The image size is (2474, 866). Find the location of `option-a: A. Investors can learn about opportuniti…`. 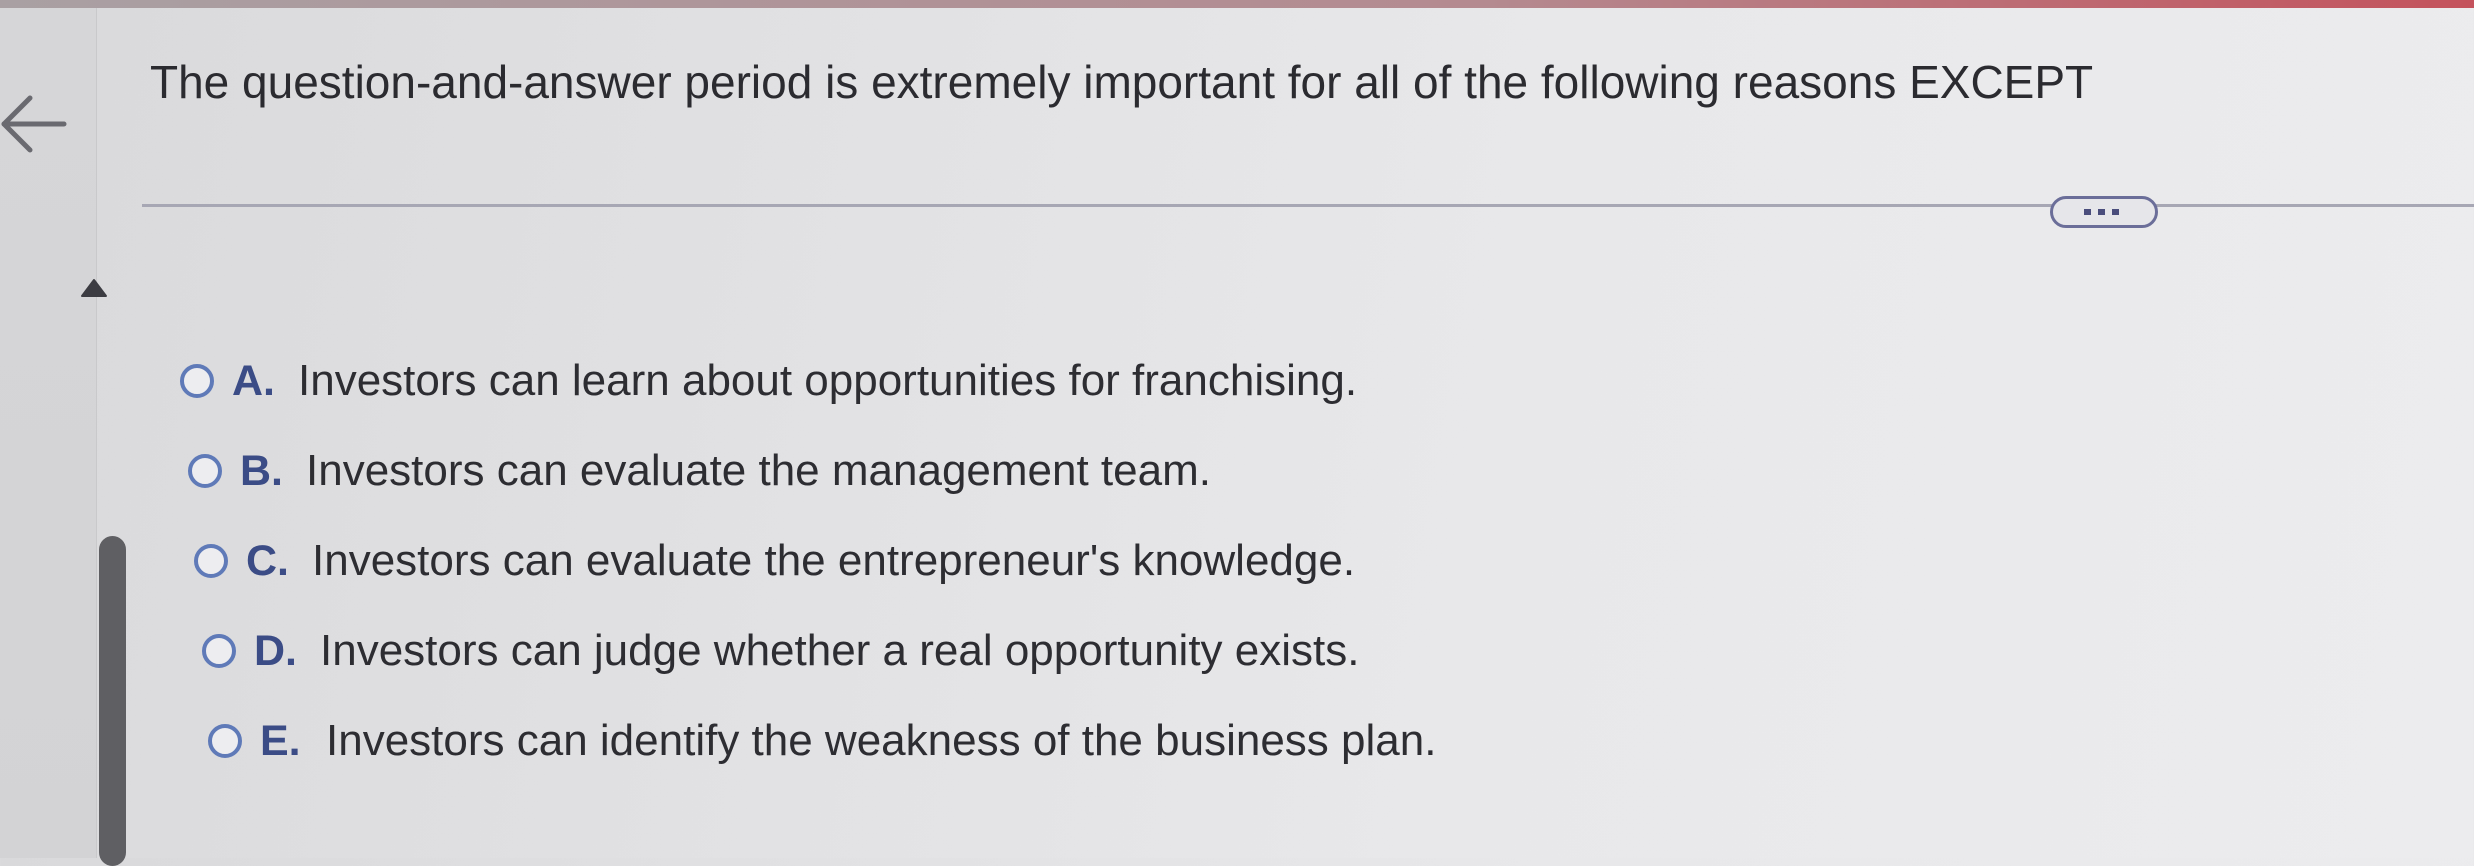

option-a: A. Investors can learn about opportuniti… is located at coordinates (768, 381).